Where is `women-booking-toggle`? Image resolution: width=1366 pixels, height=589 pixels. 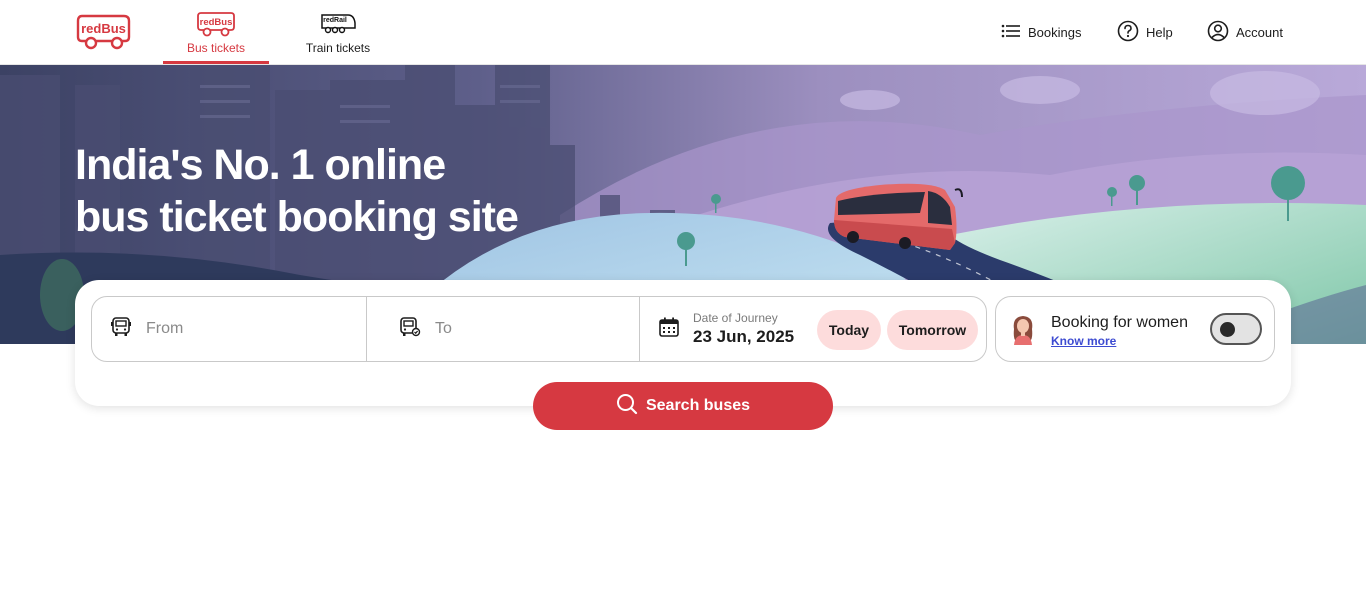 women-booking-toggle is located at coordinates (1236, 329).